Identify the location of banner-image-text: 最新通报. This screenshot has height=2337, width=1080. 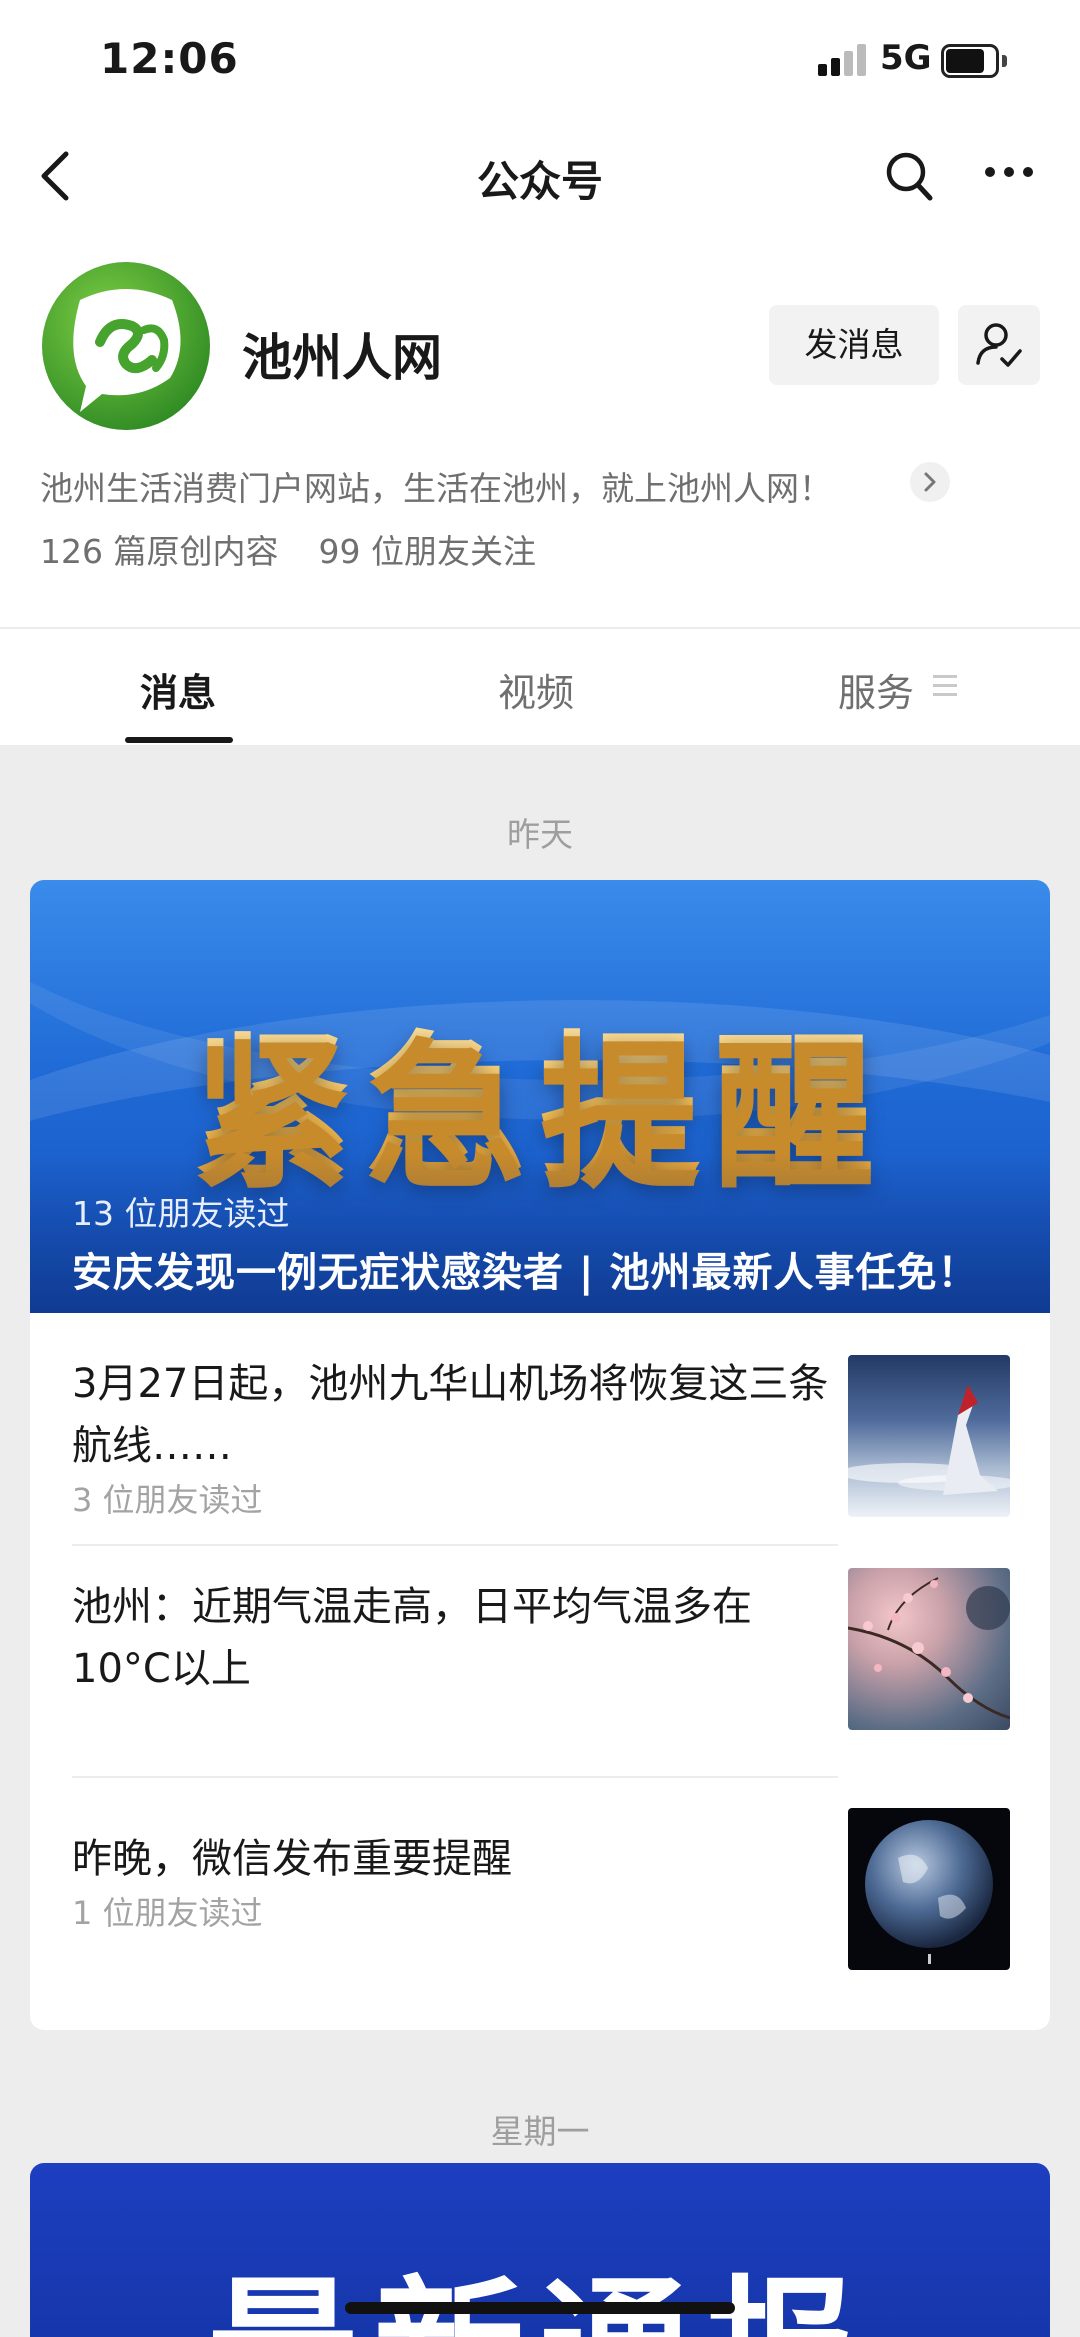
(540, 2282).